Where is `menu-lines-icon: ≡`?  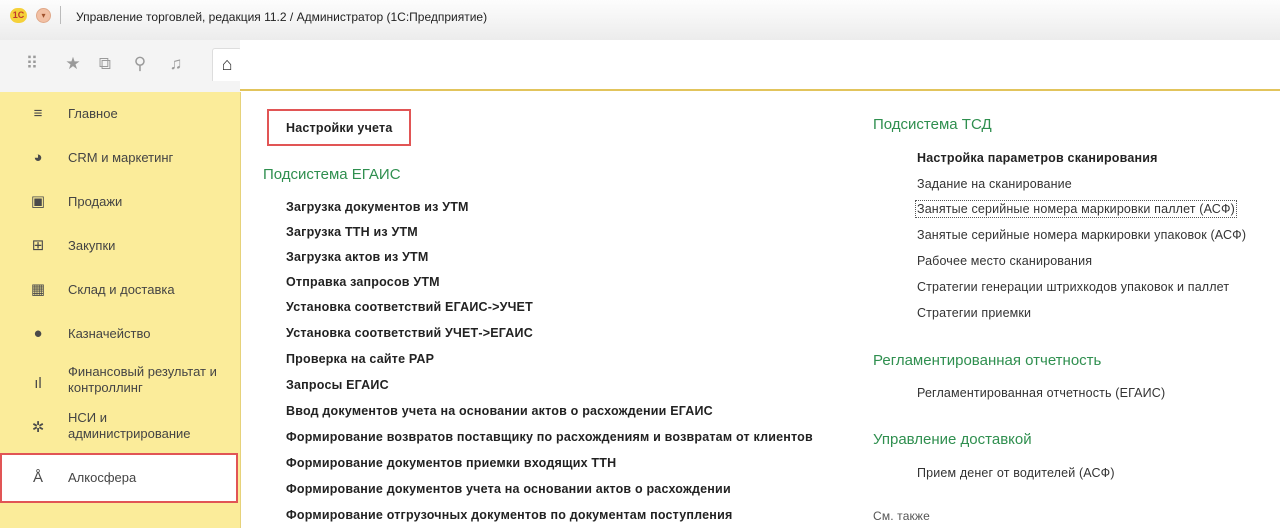
menu-lines-icon: ≡ is located at coordinates (38, 113).